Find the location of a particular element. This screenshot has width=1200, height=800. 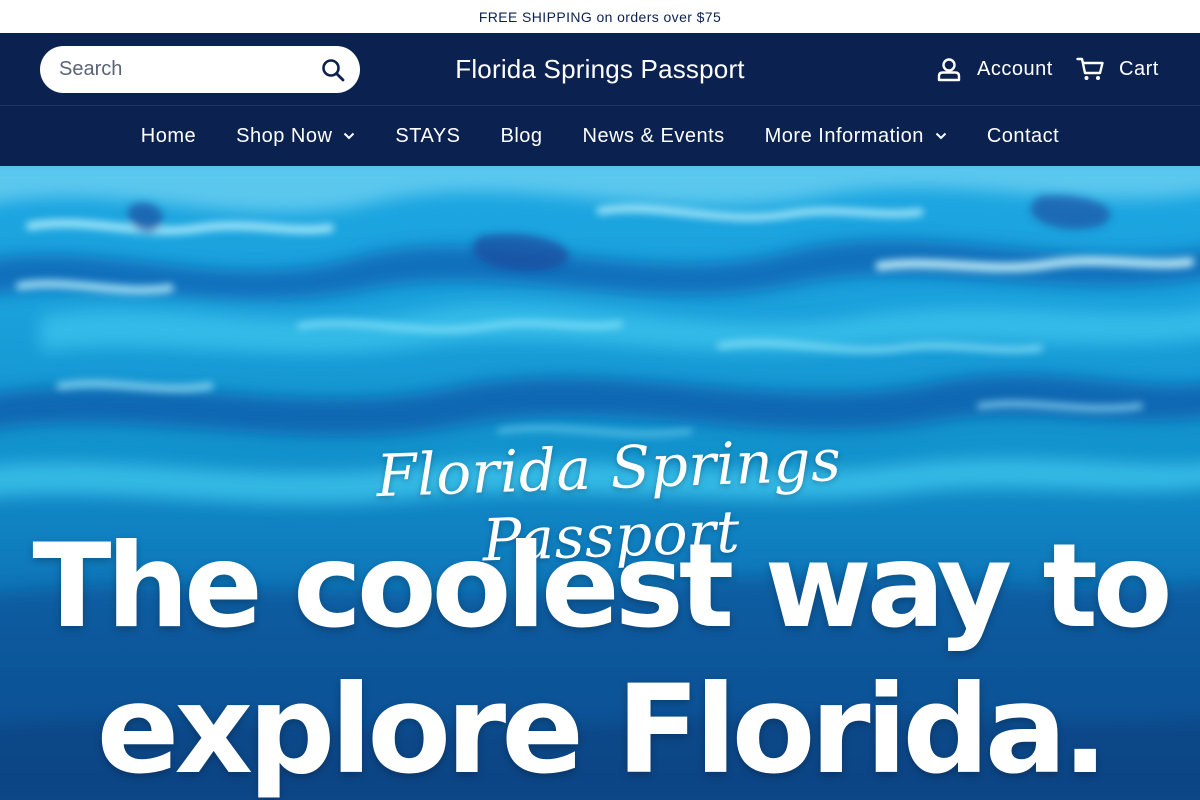

account-link: Account is located at coordinates (994, 69).